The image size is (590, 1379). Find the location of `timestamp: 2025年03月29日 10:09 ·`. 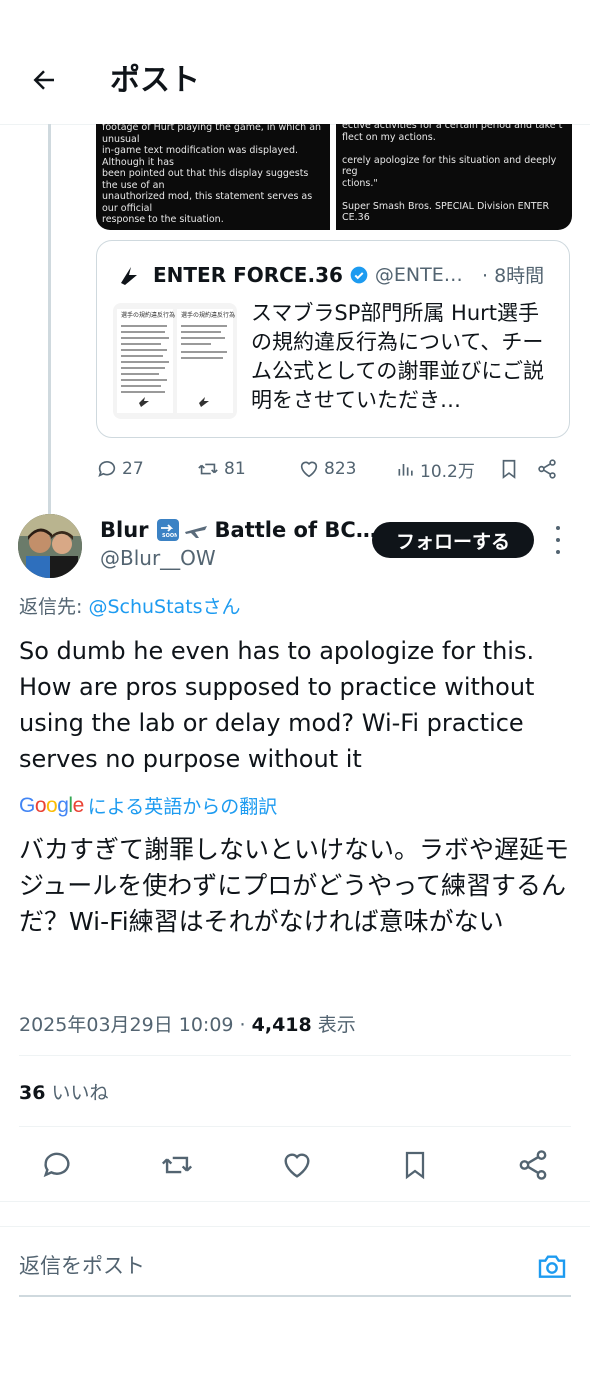

timestamp: 2025年03月29日 10:09 · is located at coordinates (135, 1025).